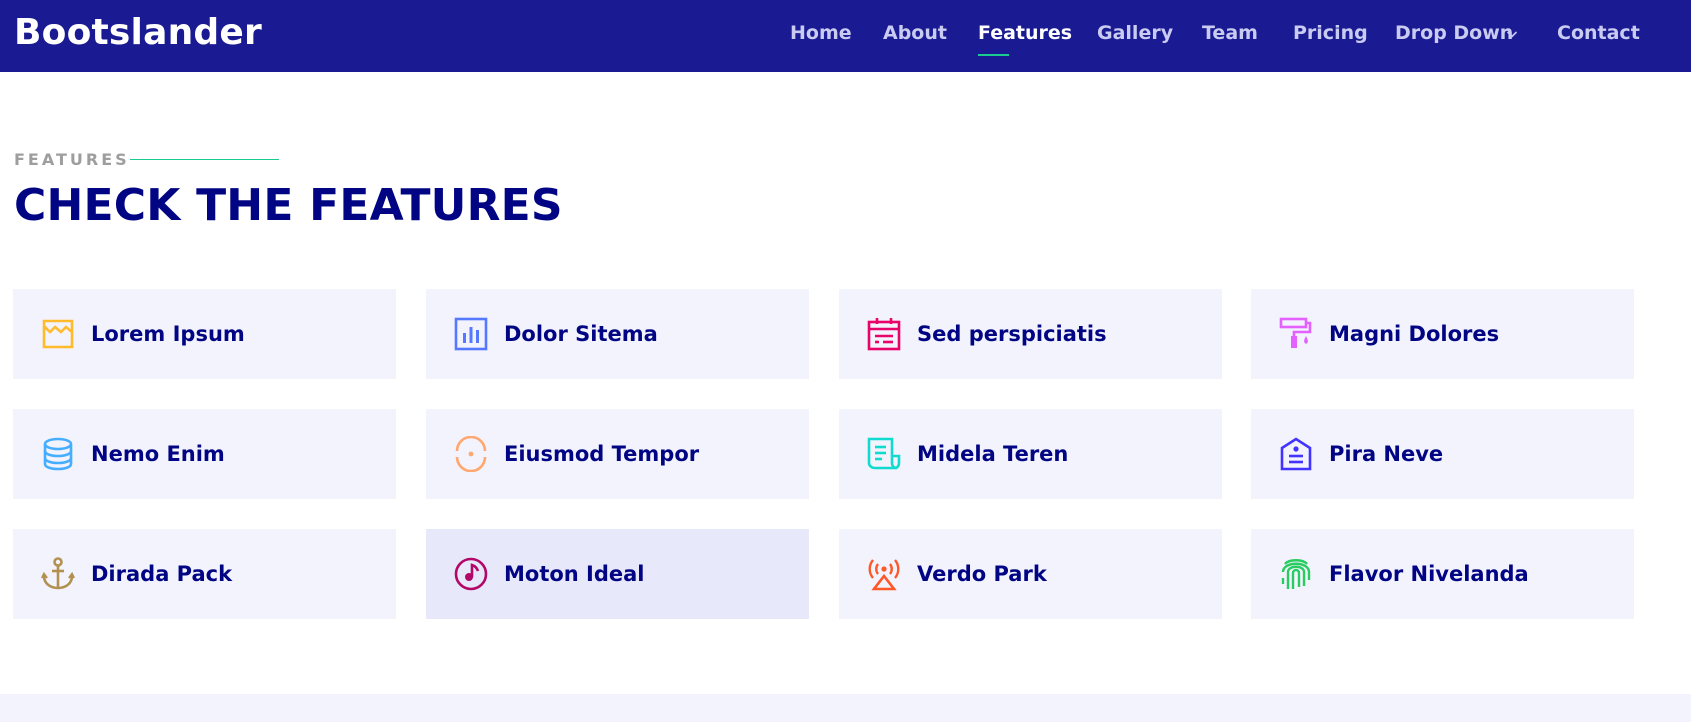 This screenshot has width=1691, height=722. What do you see at coordinates (581, 334) in the screenshot?
I see `feature-label: Dolor Sitema` at bounding box center [581, 334].